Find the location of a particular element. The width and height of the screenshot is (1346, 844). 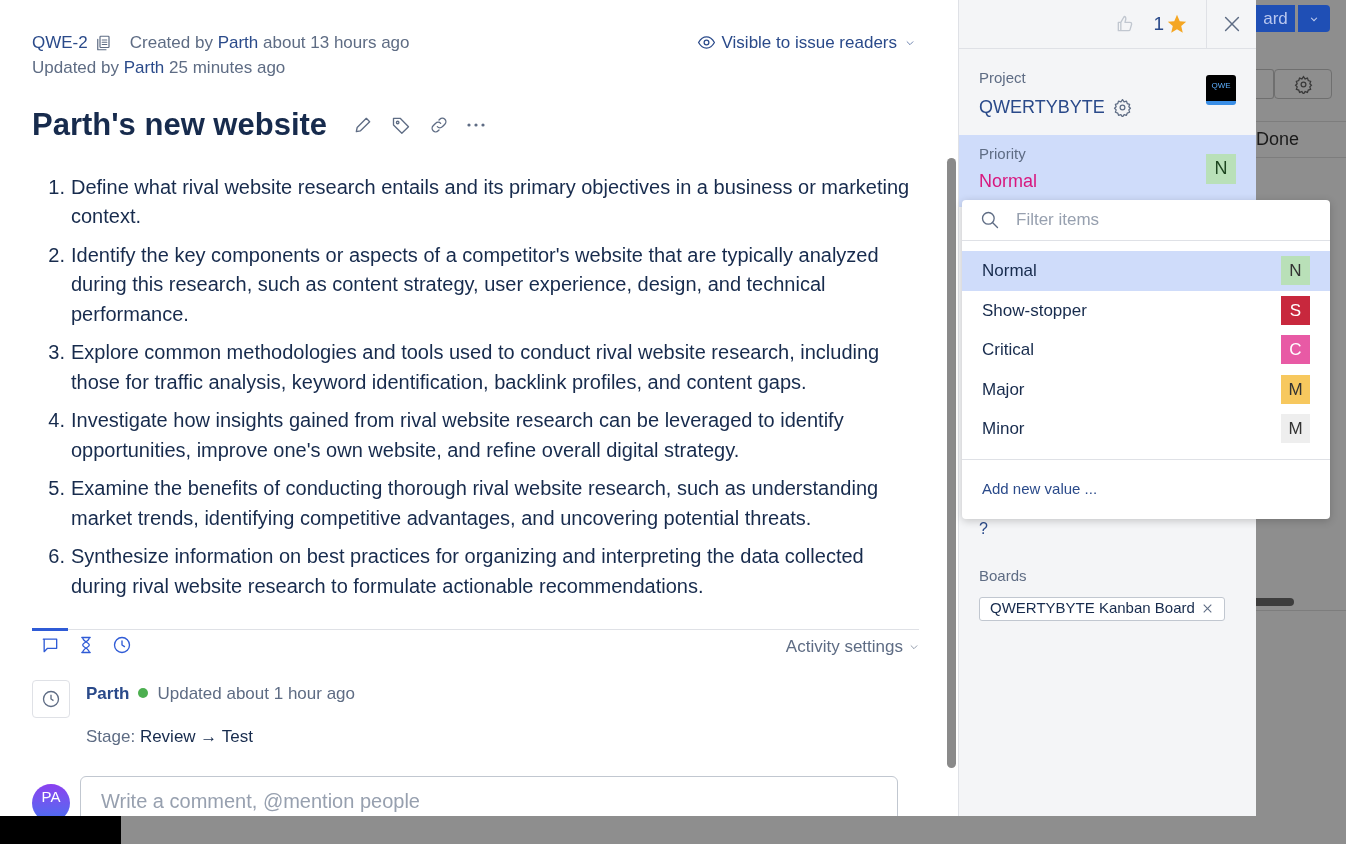

updated-text: Updated by Parth 25 minutes ago is located at coordinates (159, 68).